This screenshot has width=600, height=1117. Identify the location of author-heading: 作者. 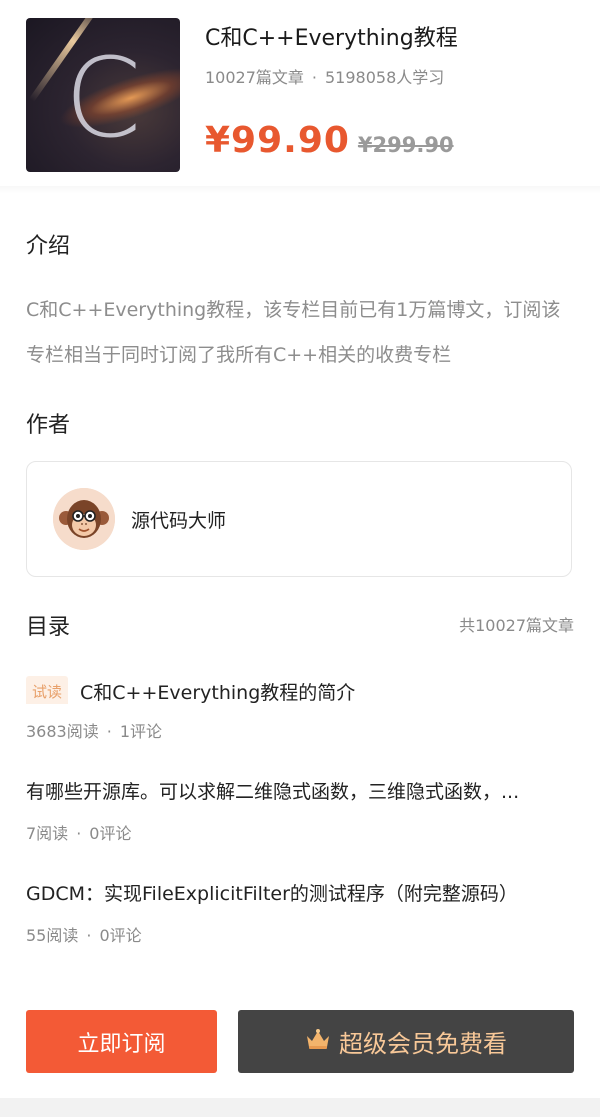
(48, 425).